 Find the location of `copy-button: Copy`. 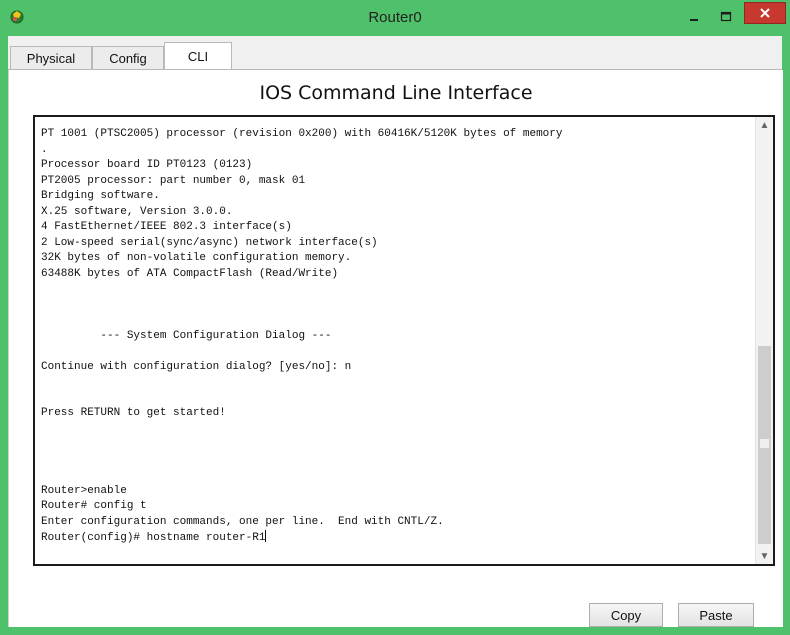

copy-button: Copy is located at coordinates (626, 615).